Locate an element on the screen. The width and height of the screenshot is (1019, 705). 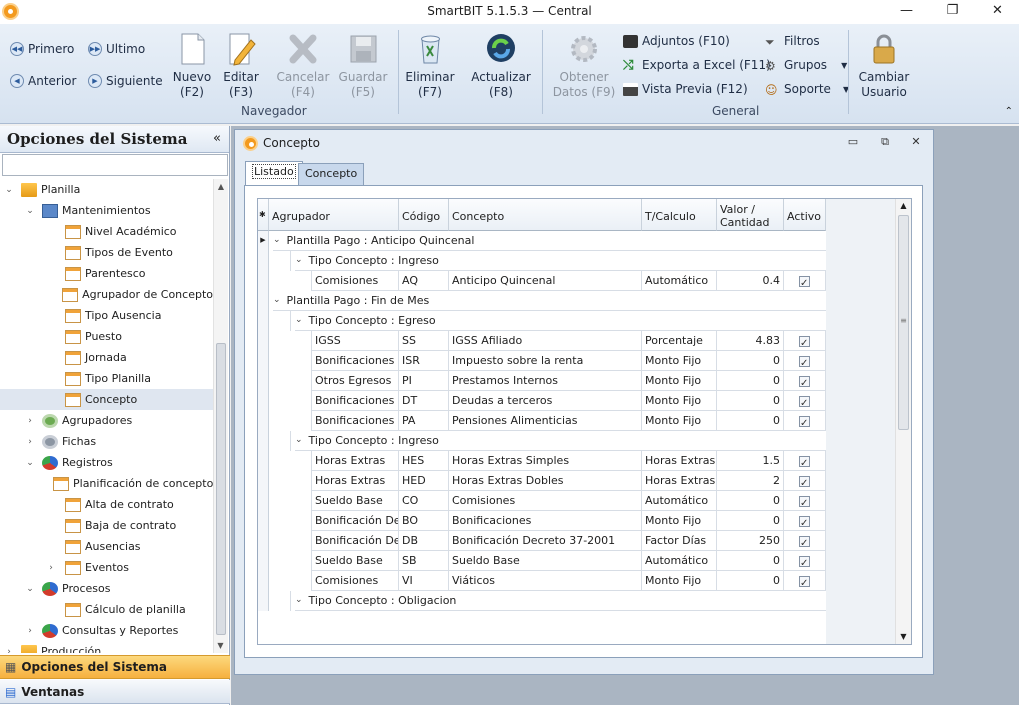
tree-item: Cálculo de planilla is located at coordinates (106, 609).